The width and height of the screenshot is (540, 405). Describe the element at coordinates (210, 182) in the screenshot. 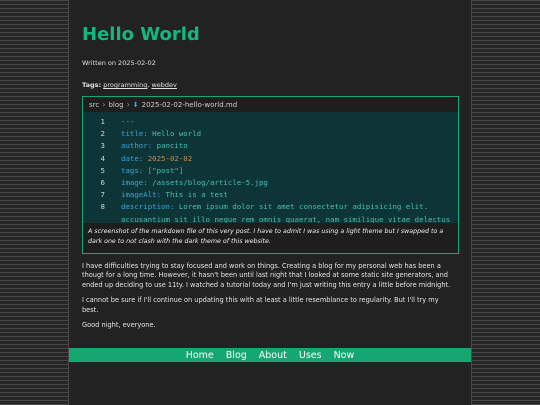

I see `code-value: /assets/blog/article-5.jpg` at that location.